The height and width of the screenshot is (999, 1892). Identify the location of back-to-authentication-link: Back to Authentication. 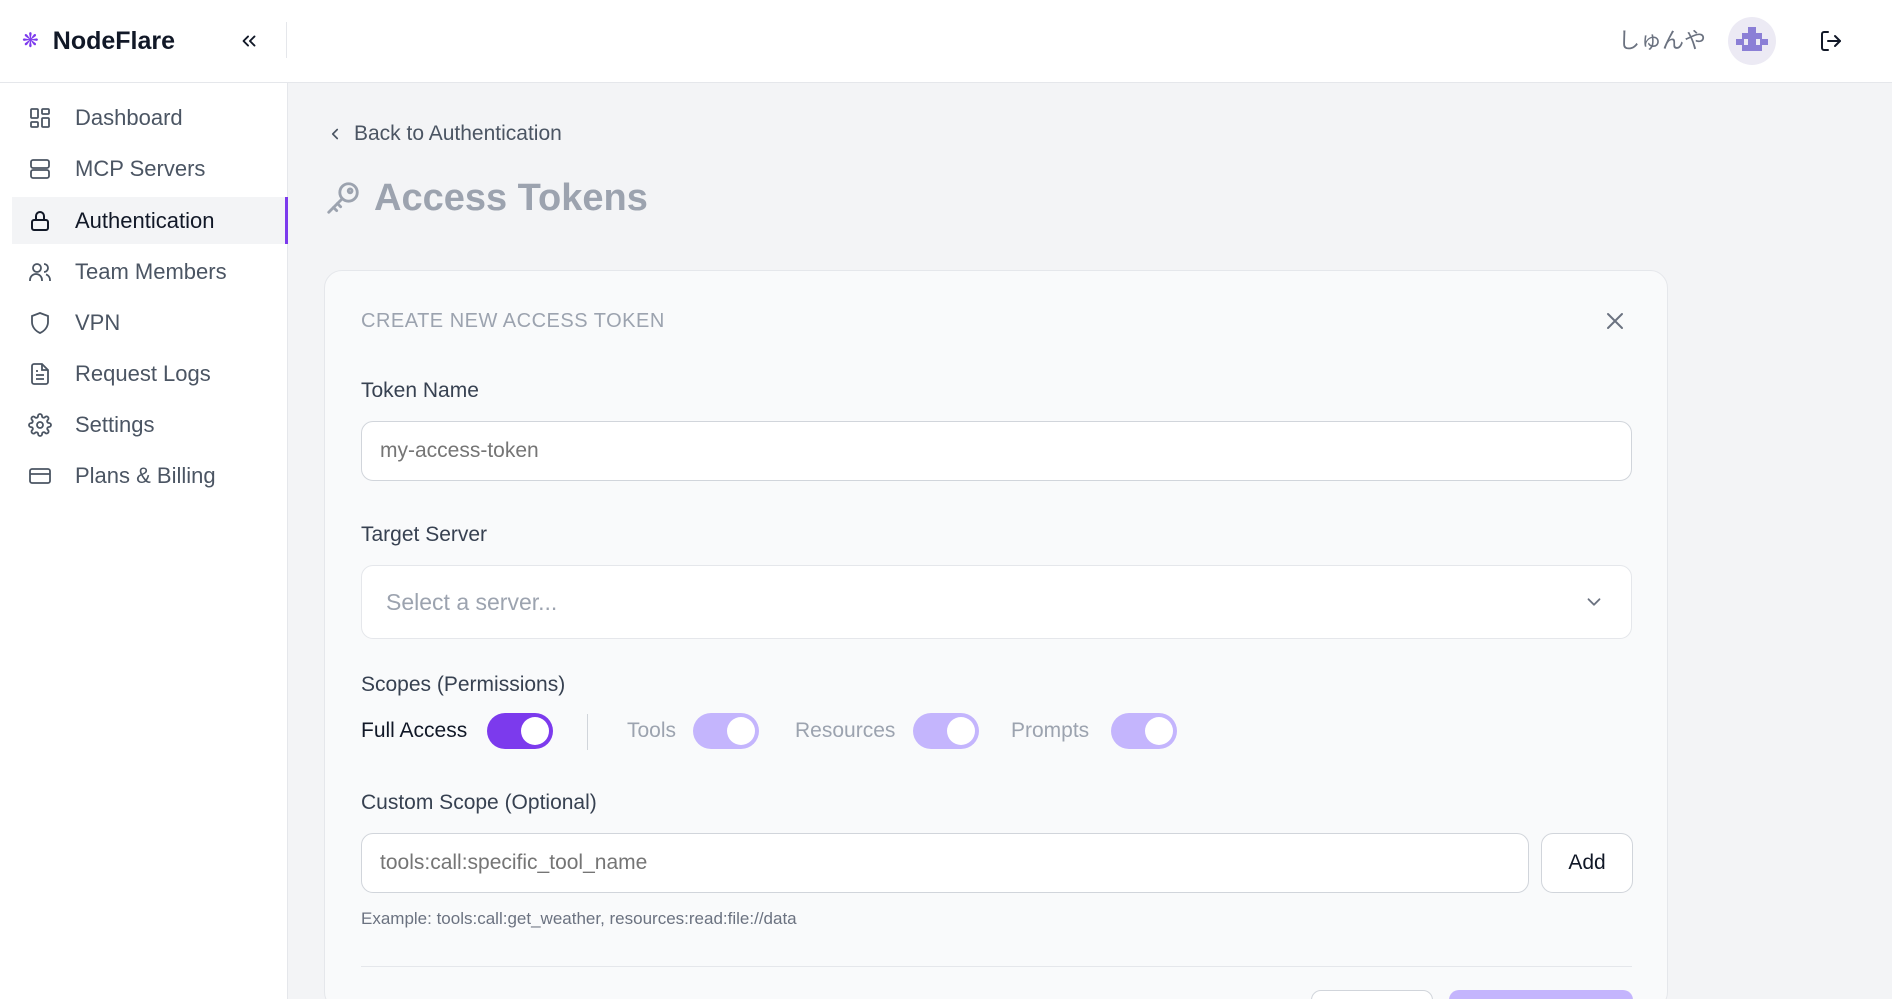
(444, 134).